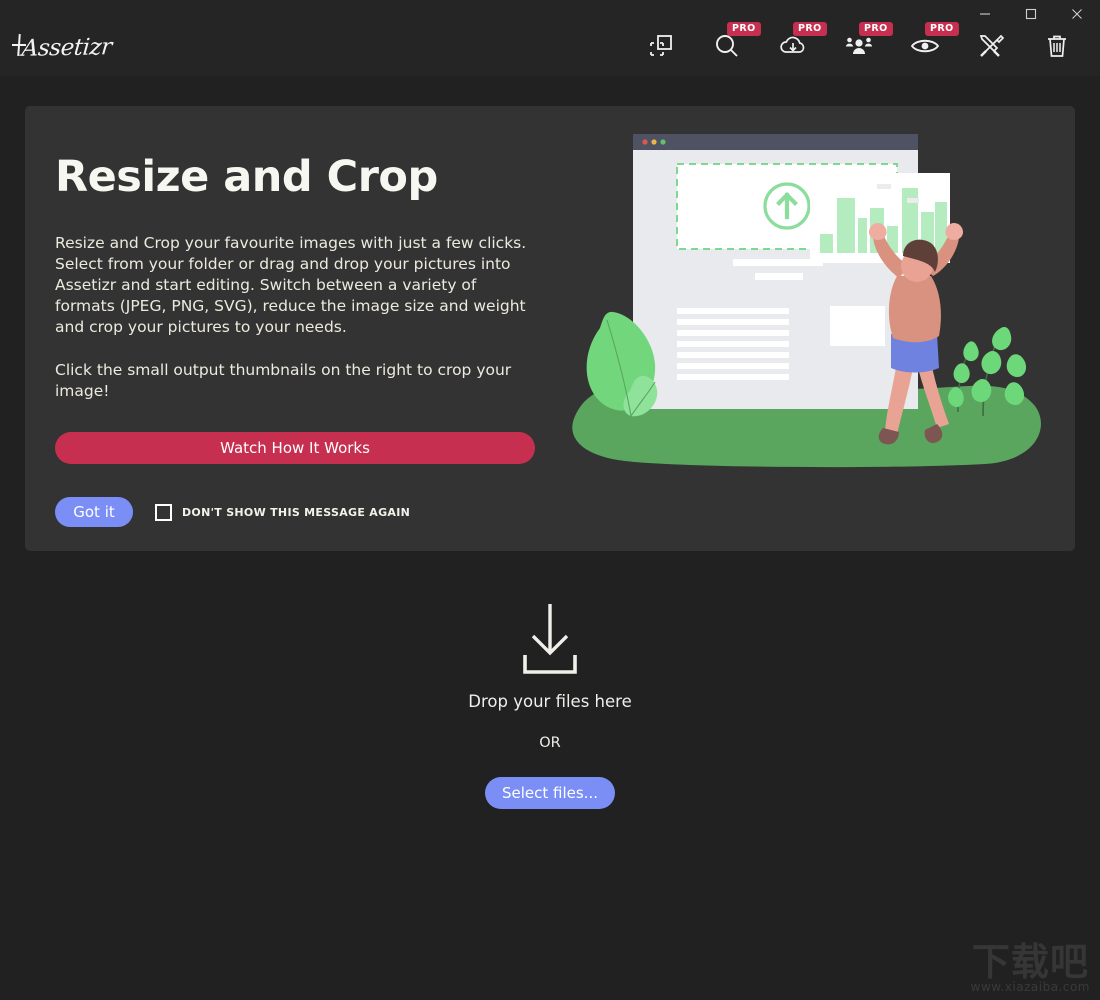 The width and height of the screenshot is (1100, 1000). What do you see at coordinates (550, 38) in the screenshot?
I see `title-bar: Assetizr PRO PRO PRO PRO` at bounding box center [550, 38].